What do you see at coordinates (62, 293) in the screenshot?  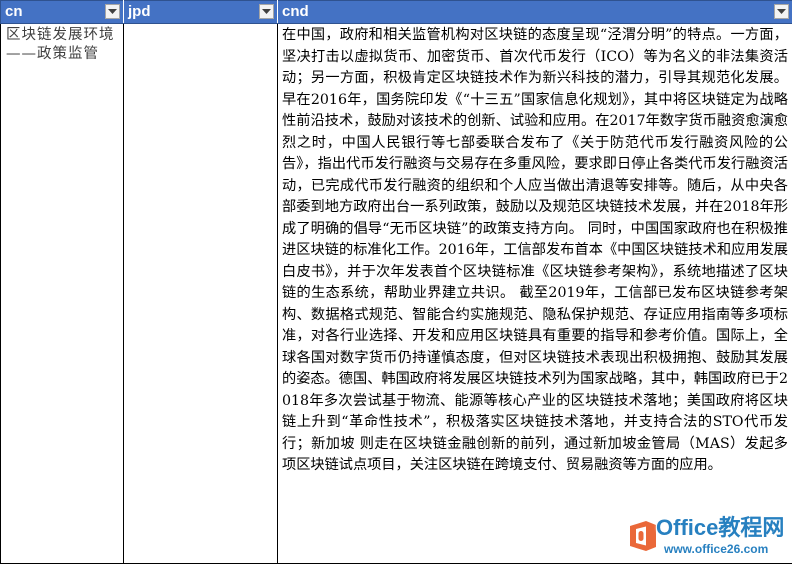 I see `cell-cn: 区块链发展环境——政策监管` at bounding box center [62, 293].